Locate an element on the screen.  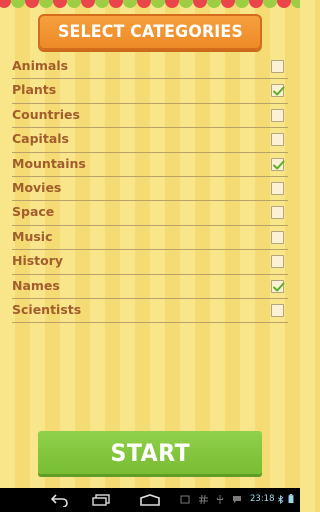
category-row: Movies is located at coordinates (150, 189).